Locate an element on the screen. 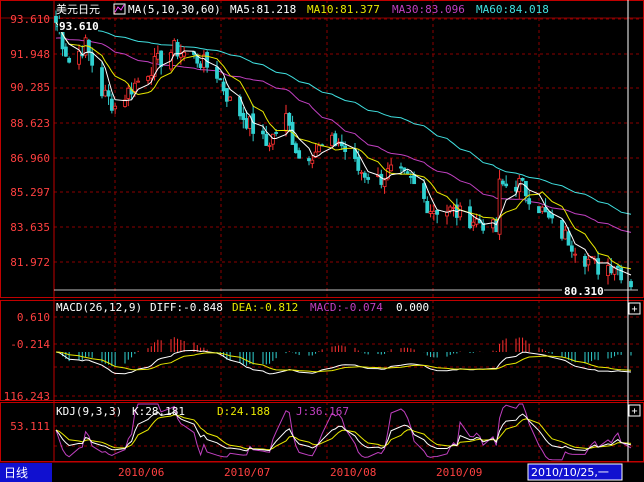 Image resolution: width=644 pixels, height=482 pixels. price-tick: 91.948 is located at coordinates (30, 54).